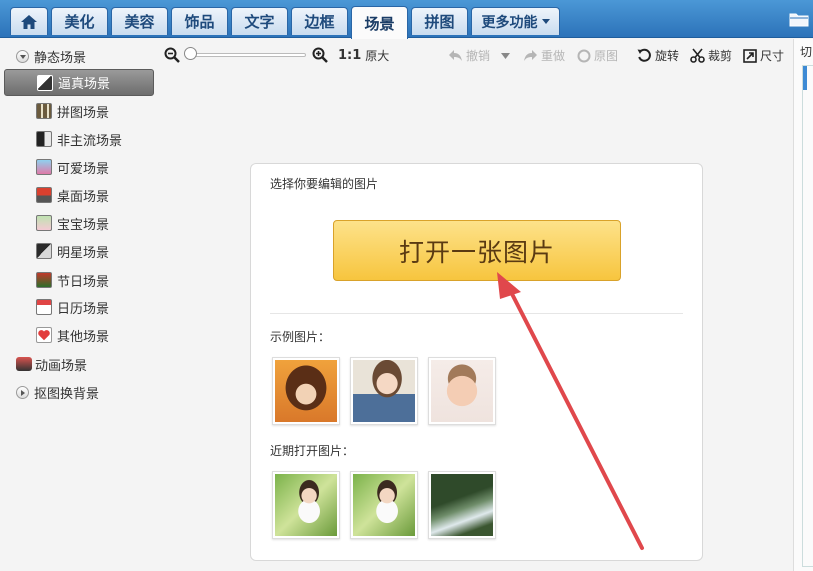 This screenshot has width=813, height=571. I want to click on undo-icon, so click(455, 55).